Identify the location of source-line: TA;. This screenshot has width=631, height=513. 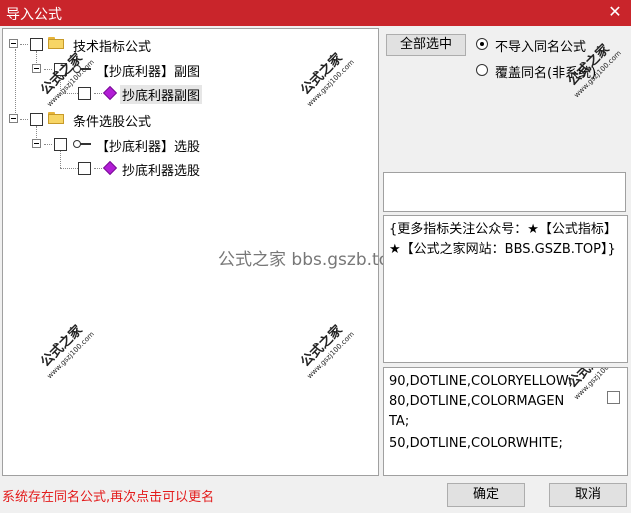
(399, 421).